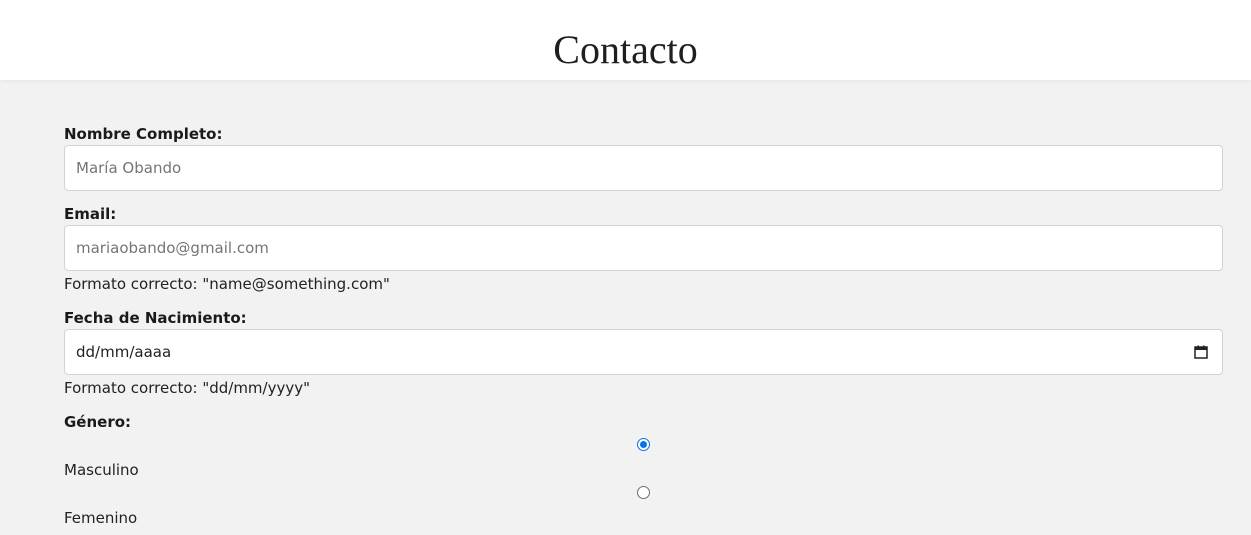 The width and height of the screenshot is (1251, 535). What do you see at coordinates (155, 318) in the screenshot?
I see `birthdate-label: Fecha de Nacimiento:` at bounding box center [155, 318].